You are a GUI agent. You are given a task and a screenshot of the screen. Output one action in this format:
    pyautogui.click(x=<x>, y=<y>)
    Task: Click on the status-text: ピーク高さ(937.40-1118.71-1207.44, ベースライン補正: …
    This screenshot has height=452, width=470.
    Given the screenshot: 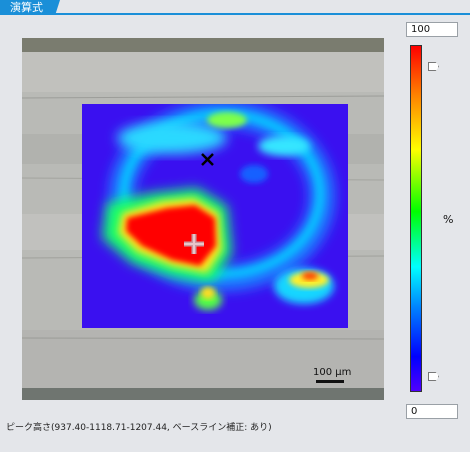 What is the action you would take?
    pyautogui.click(x=139, y=428)
    